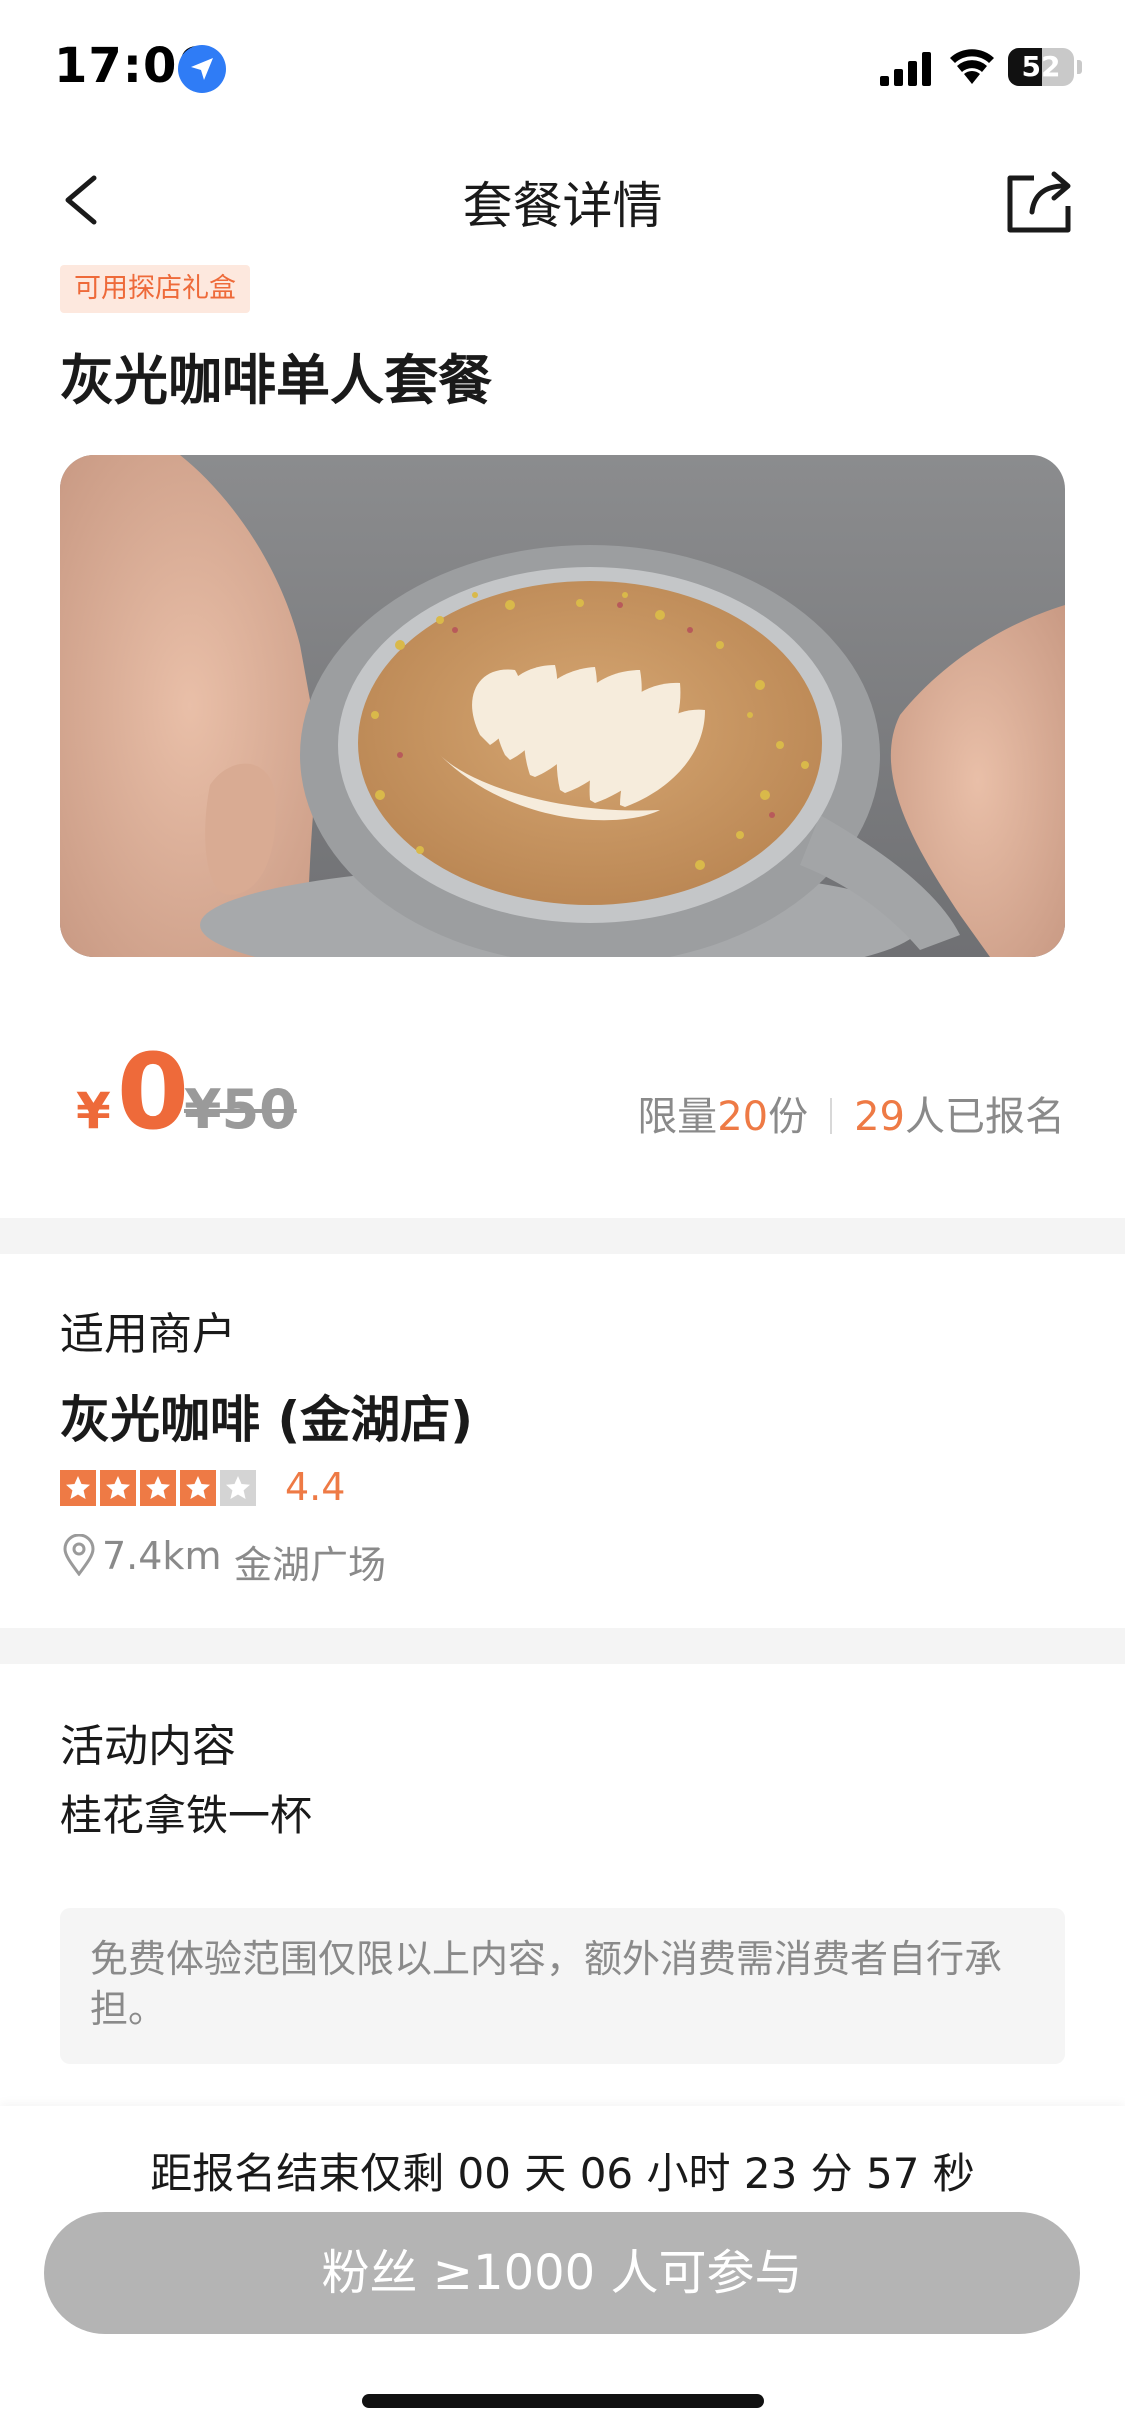 The width and height of the screenshot is (1125, 2436). I want to click on limit-unit: 份, so click(788, 1117).